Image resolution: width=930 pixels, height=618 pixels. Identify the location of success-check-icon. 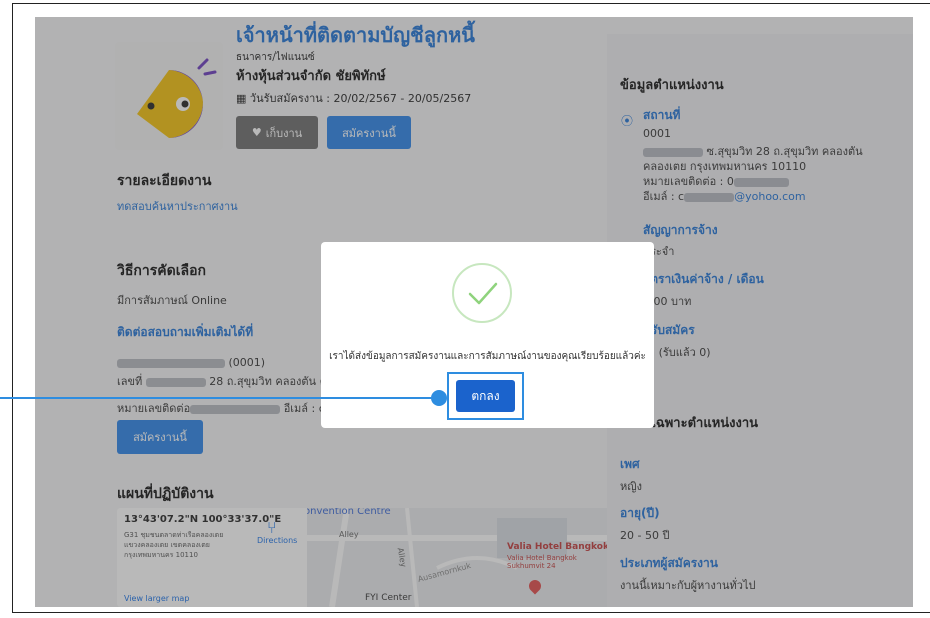
(482, 293).